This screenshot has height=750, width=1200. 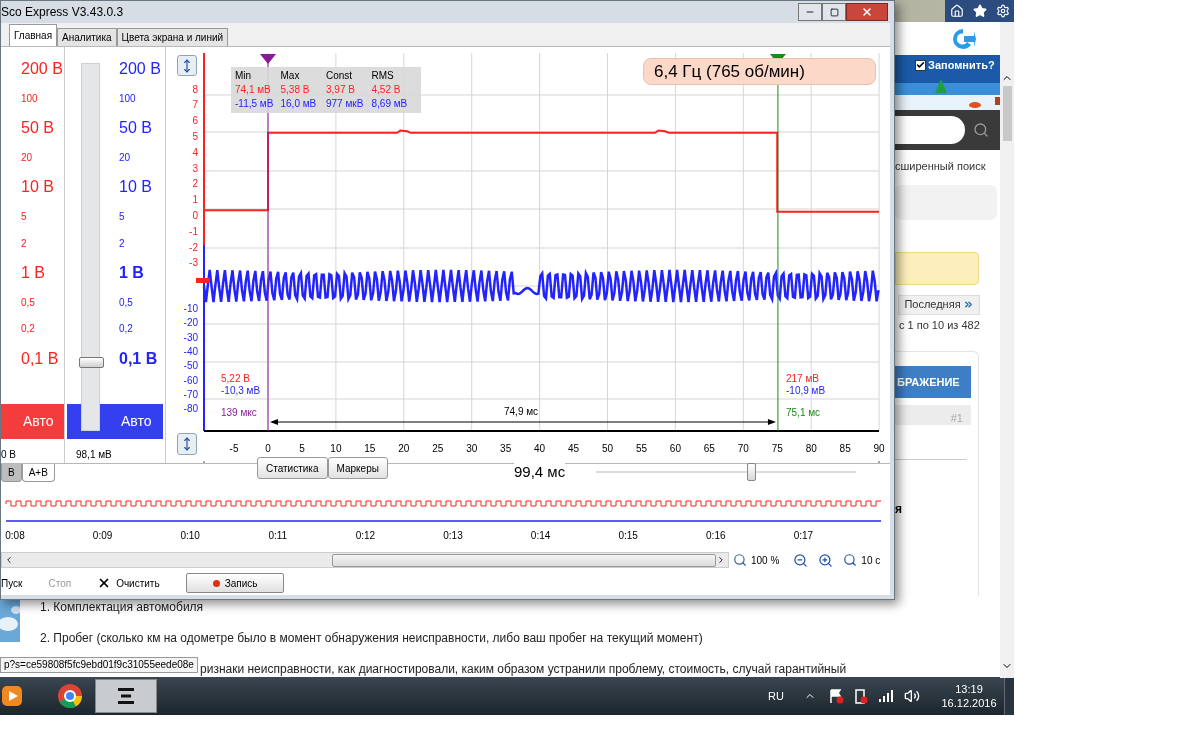 I want to click on x-tick-label: 85, so click(x=845, y=448).